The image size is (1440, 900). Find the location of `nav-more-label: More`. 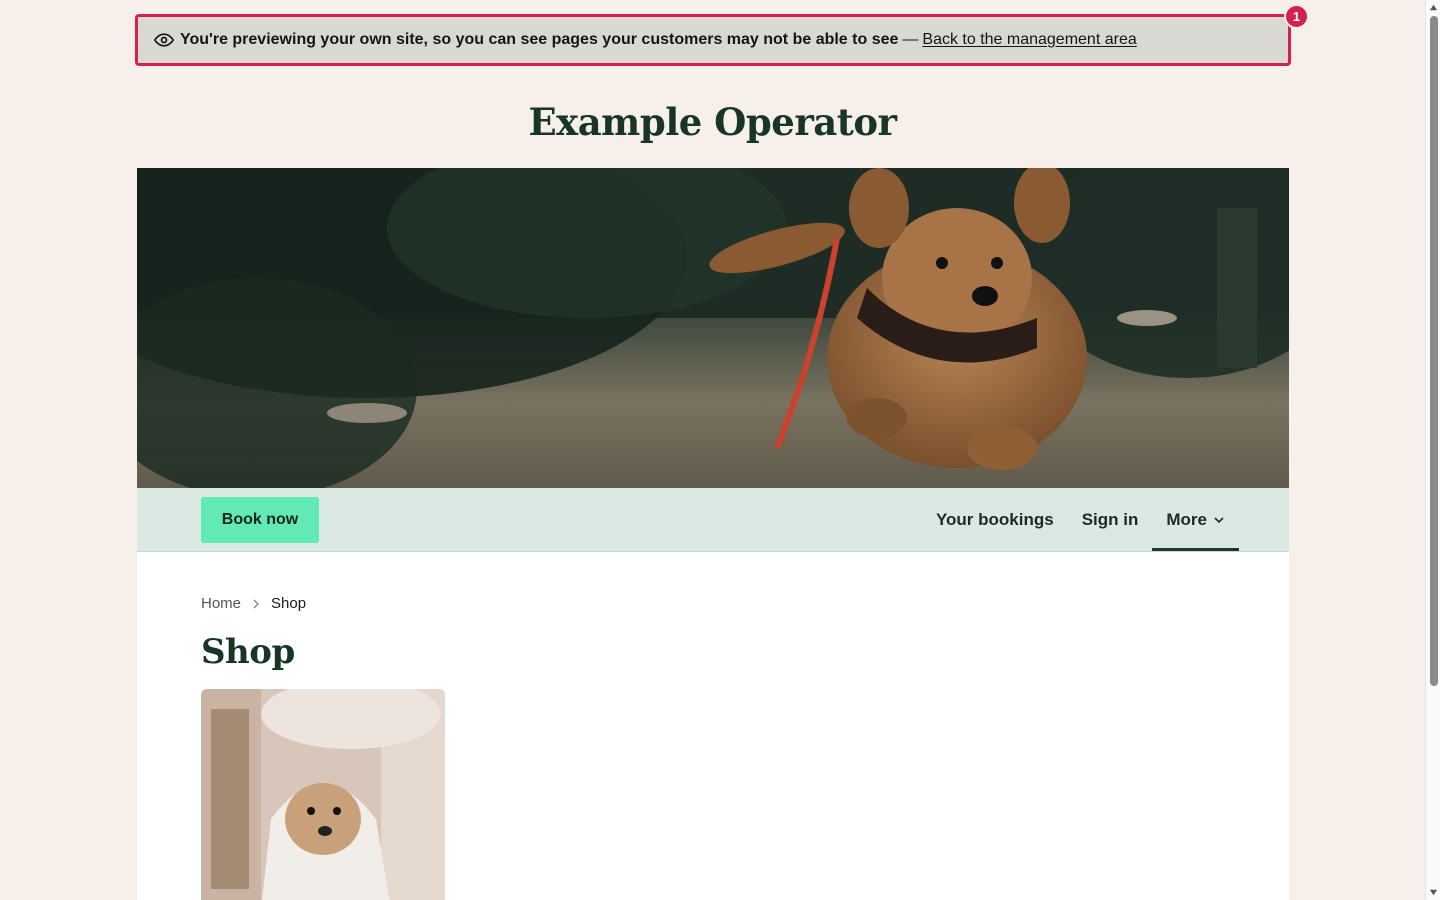

nav-more-label: More is located at coordinates (1186, 519).